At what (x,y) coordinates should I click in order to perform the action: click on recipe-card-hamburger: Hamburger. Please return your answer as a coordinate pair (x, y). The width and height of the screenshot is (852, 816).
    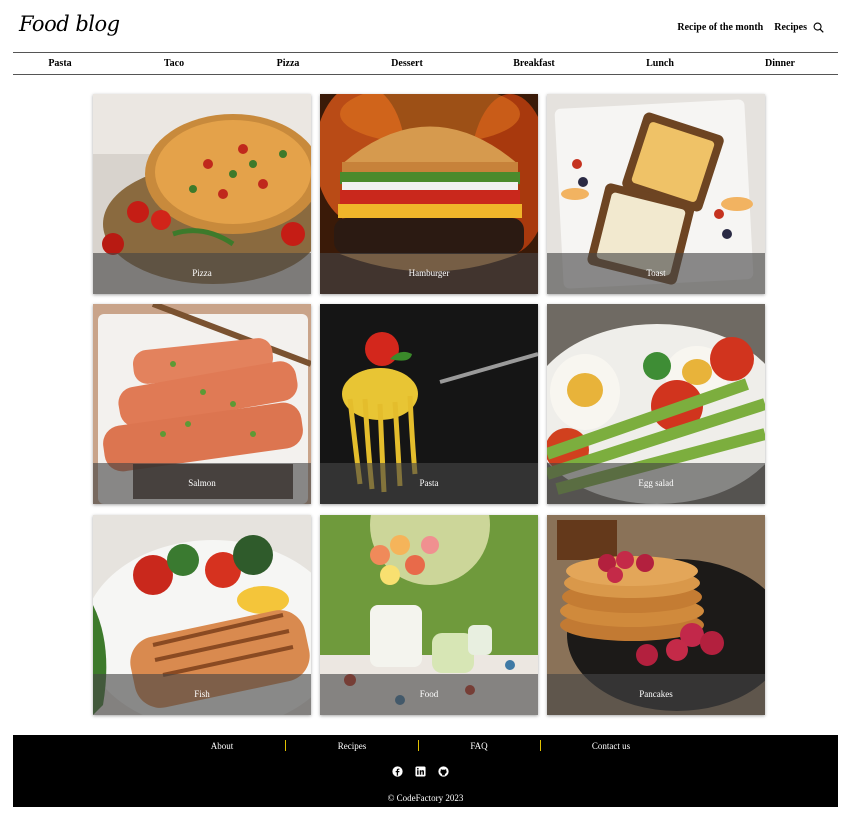
    Looking at the image, I should click on (429, 194).